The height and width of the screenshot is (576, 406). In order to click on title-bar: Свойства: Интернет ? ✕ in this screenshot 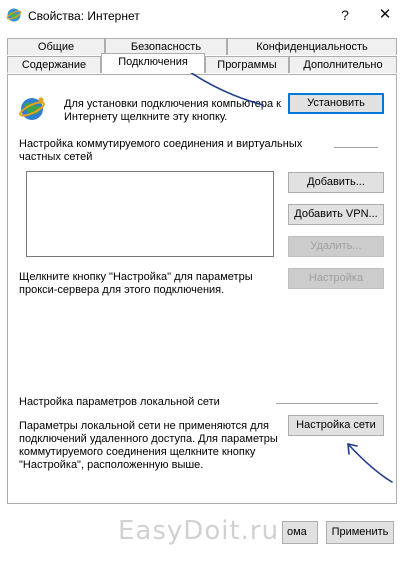, I will do `click(203, 16)`.